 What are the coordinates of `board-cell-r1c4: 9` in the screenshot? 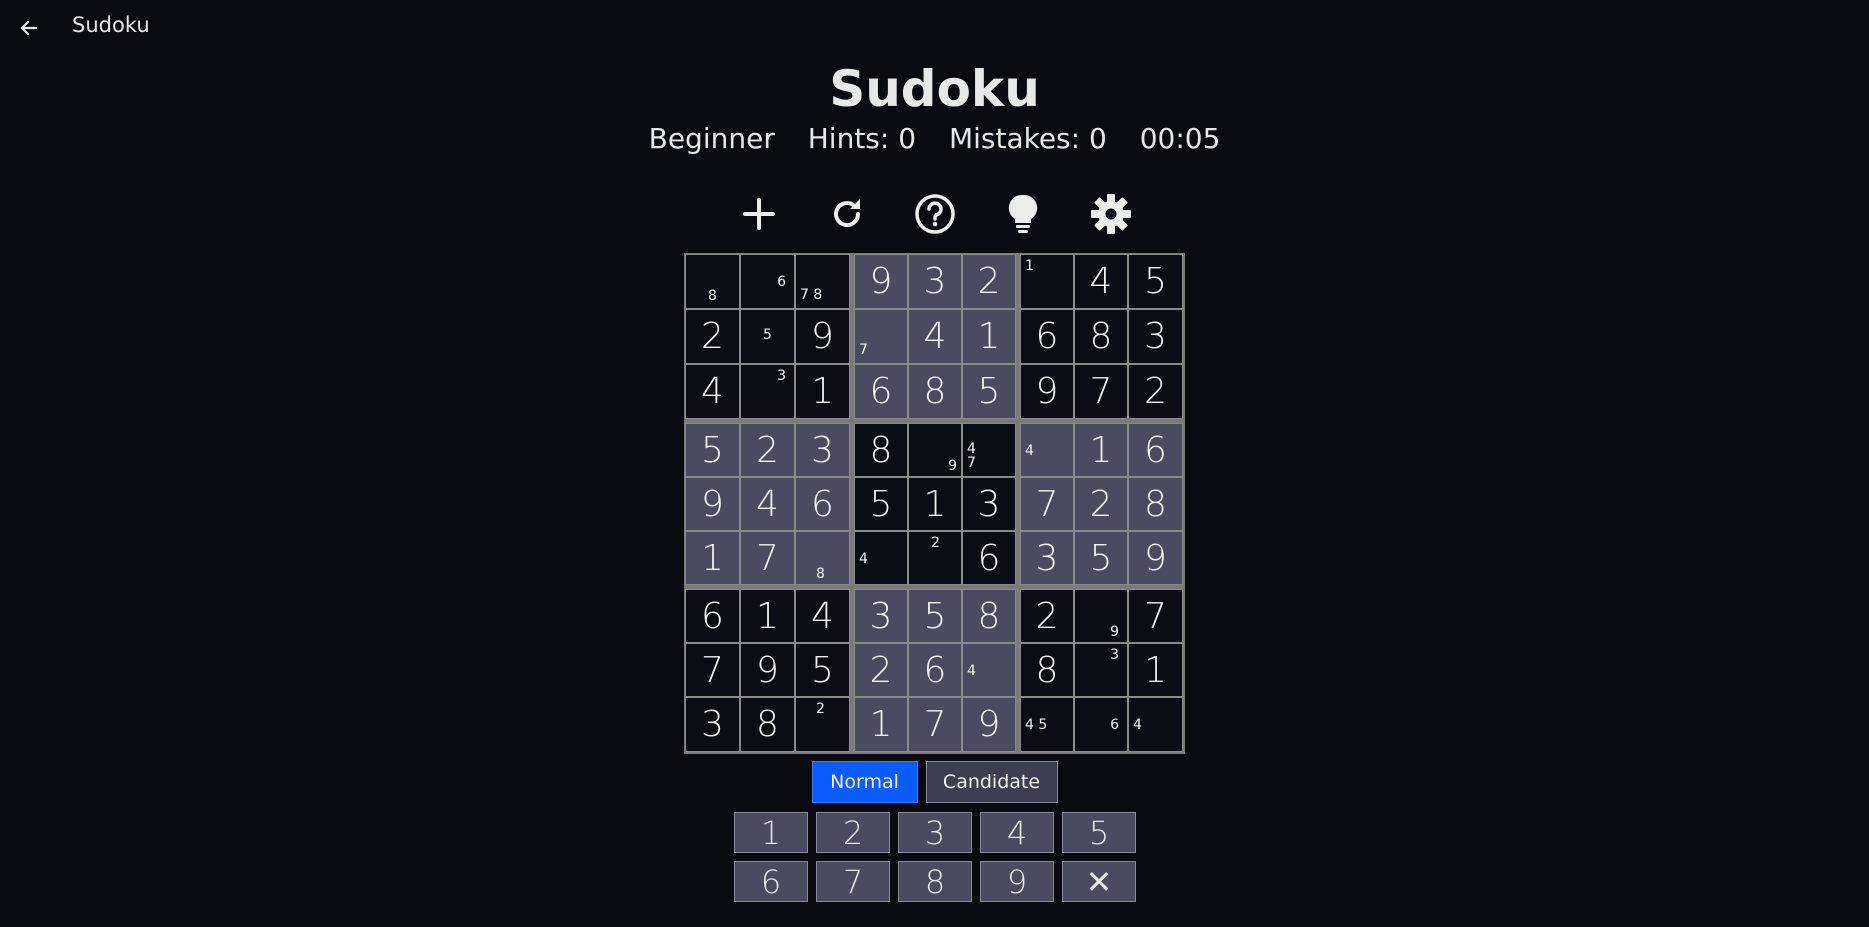 It's located at (881, 281).